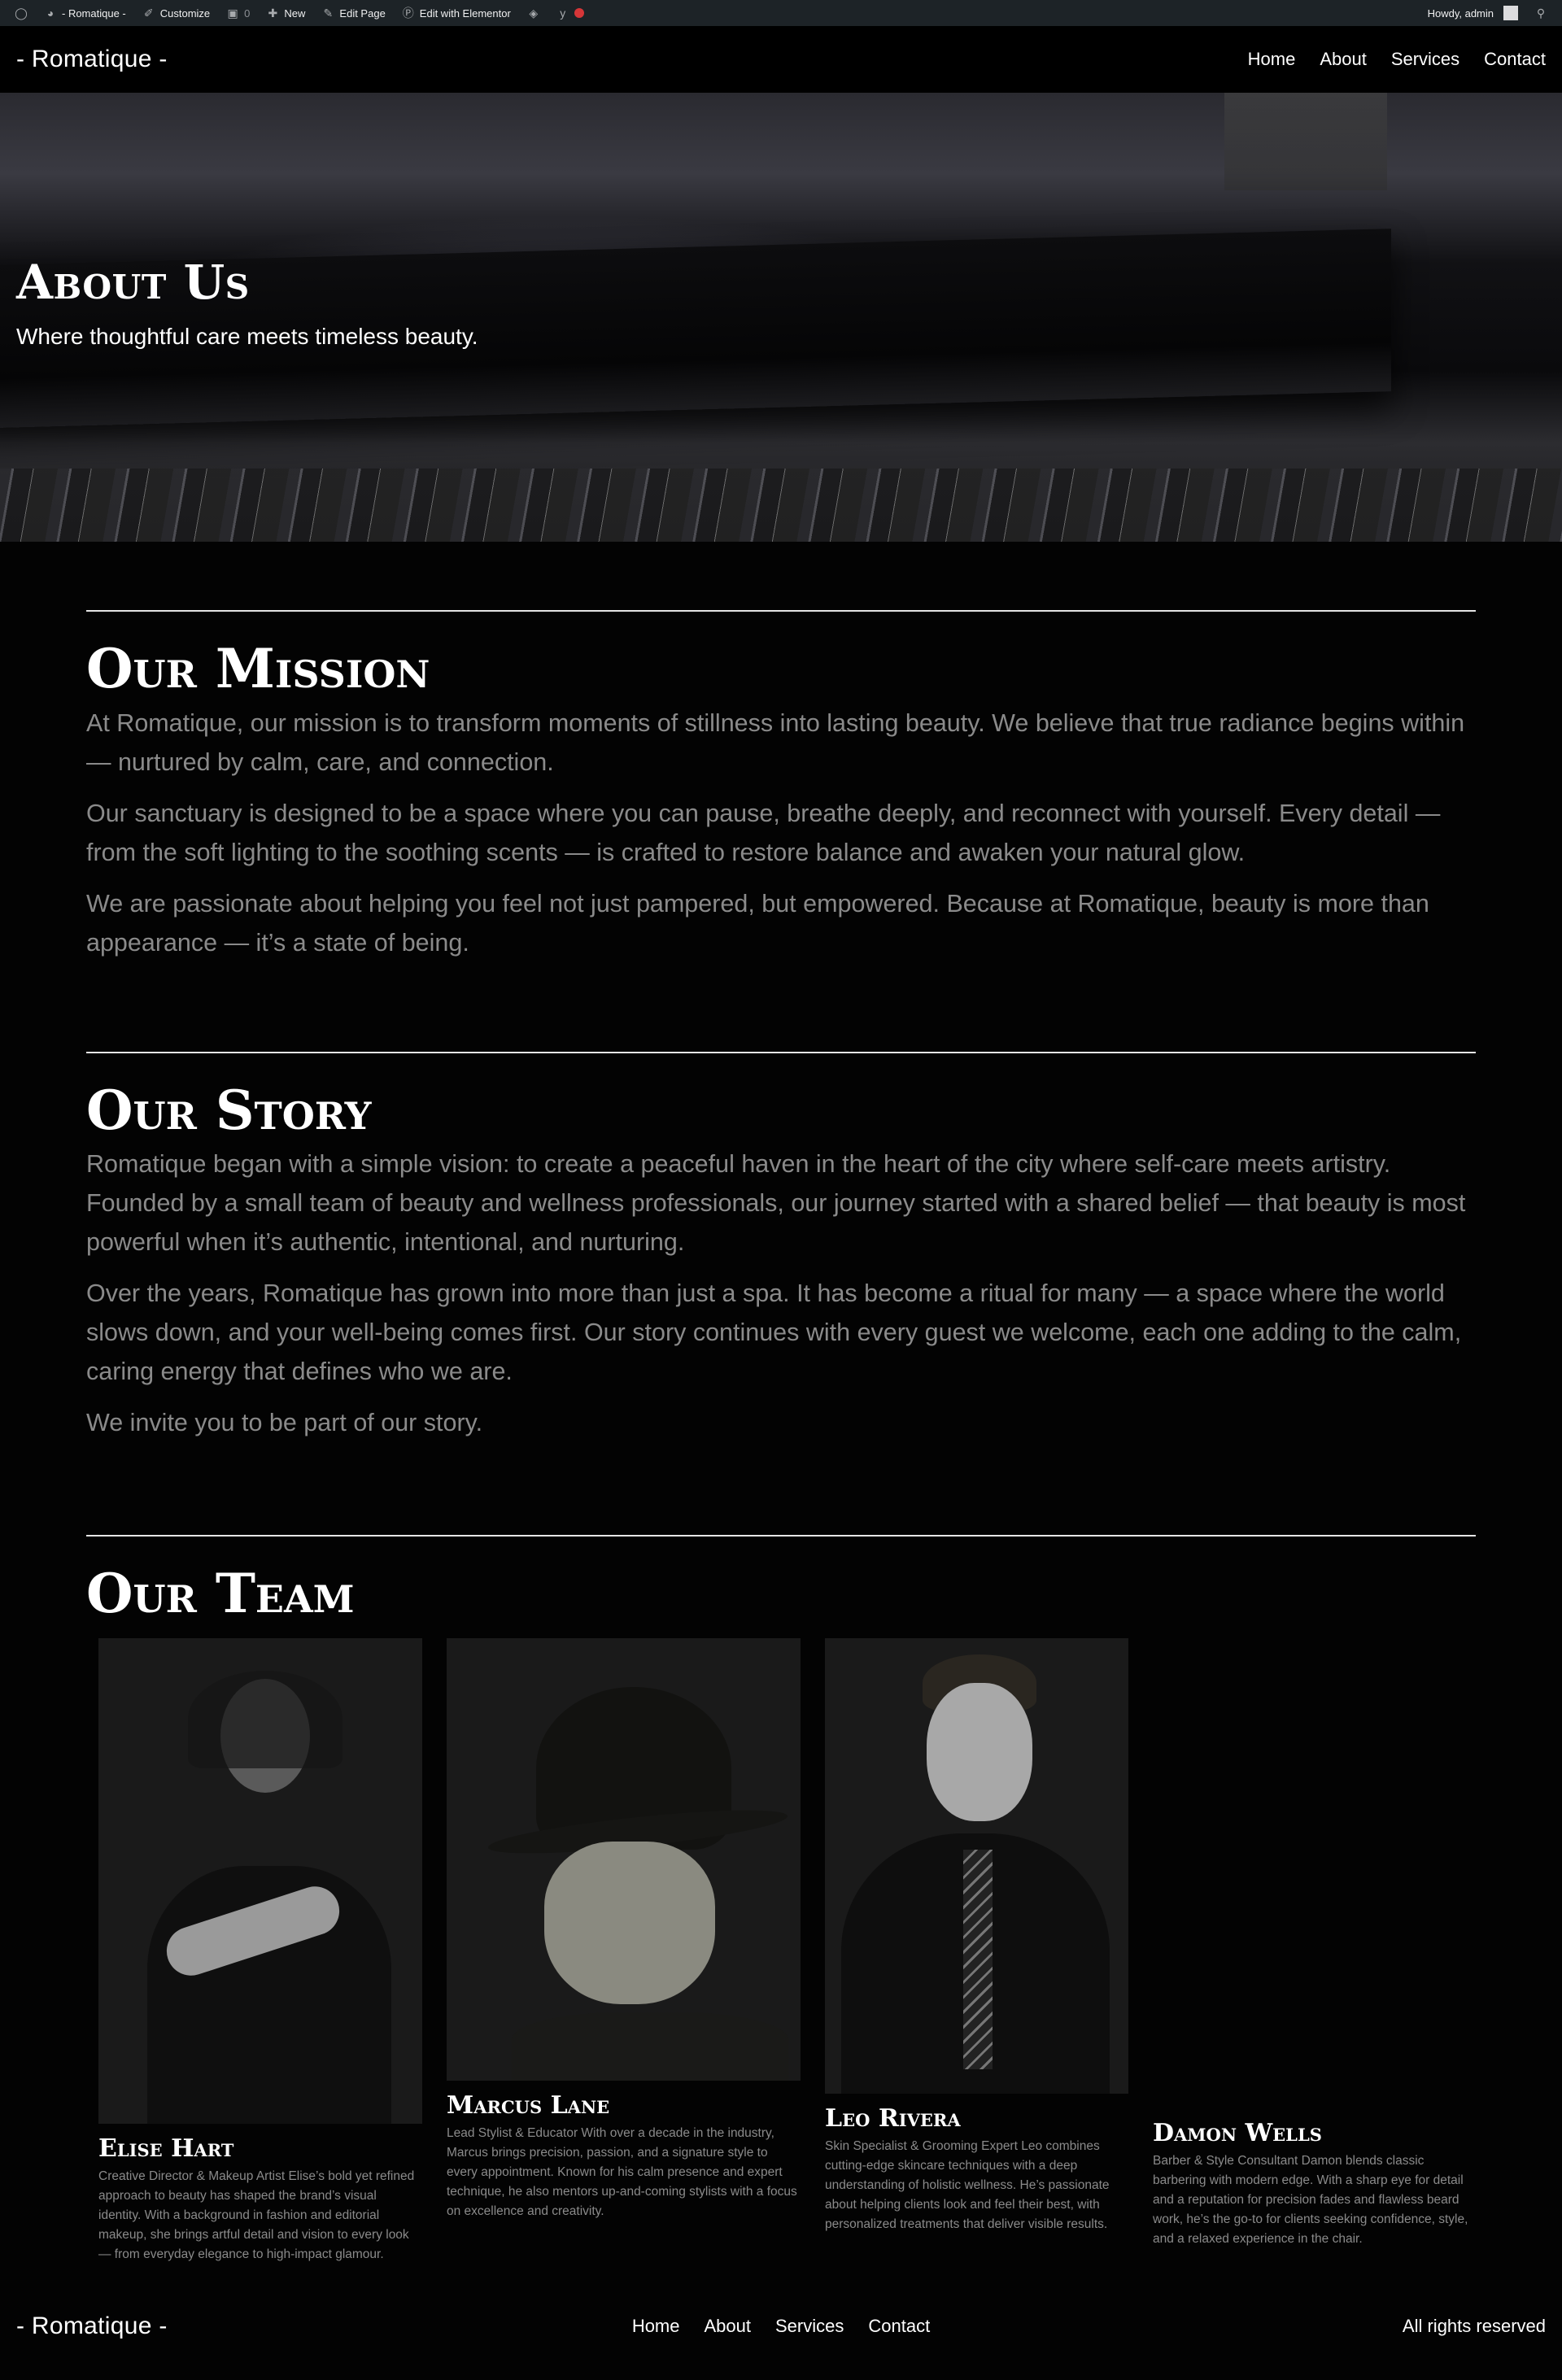  Describe the element at coordinates (50, 13) in the screenshot. I see `dashboard-icon: ◕` at that location.